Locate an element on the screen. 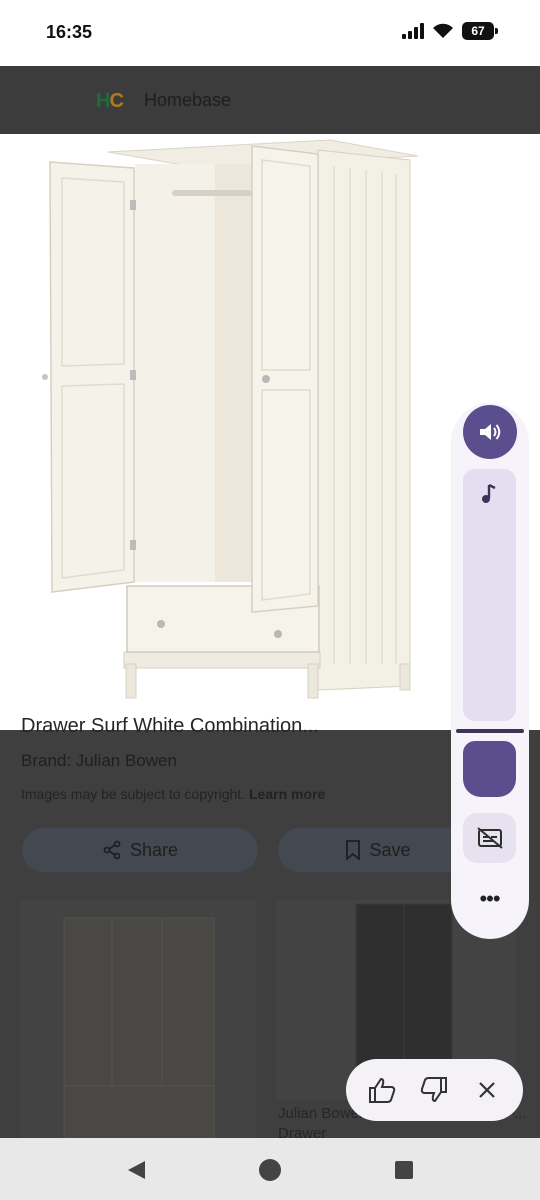 This screenshot has width=540, height=1200. feedback-bar is located at coordinates (434, 1090).